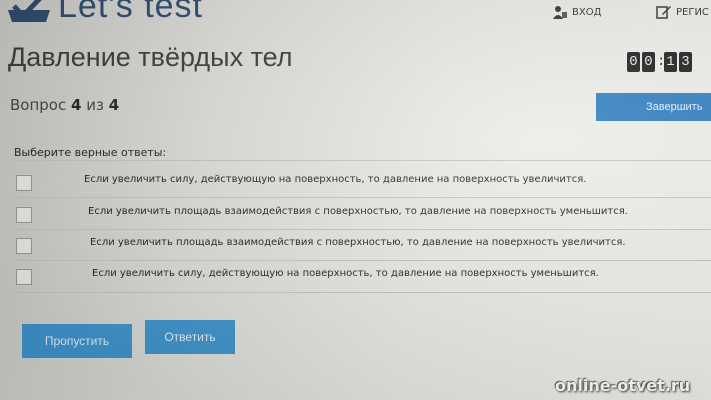 The width and height of the screenshot is (711, 400). I want to click on edit-icon, so click(663, 12).